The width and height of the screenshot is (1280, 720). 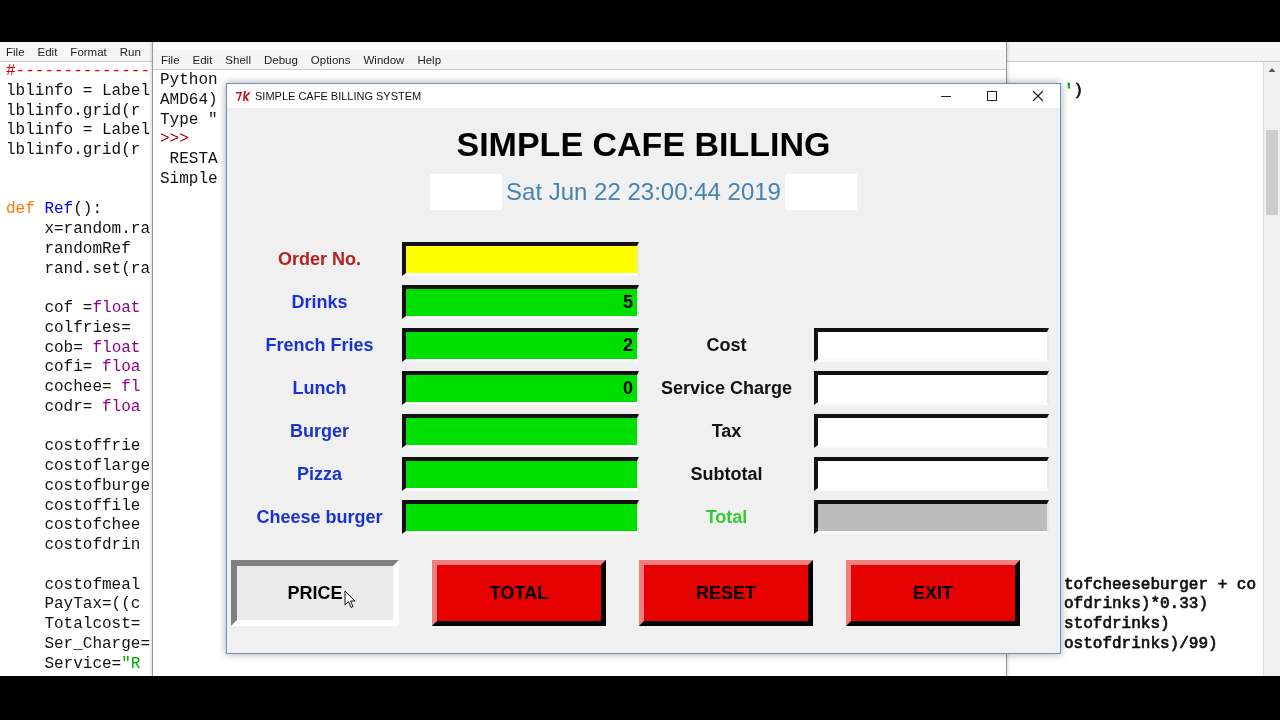 I want to click on code-line: Ser_Charge=, so click(x=97, y=644).